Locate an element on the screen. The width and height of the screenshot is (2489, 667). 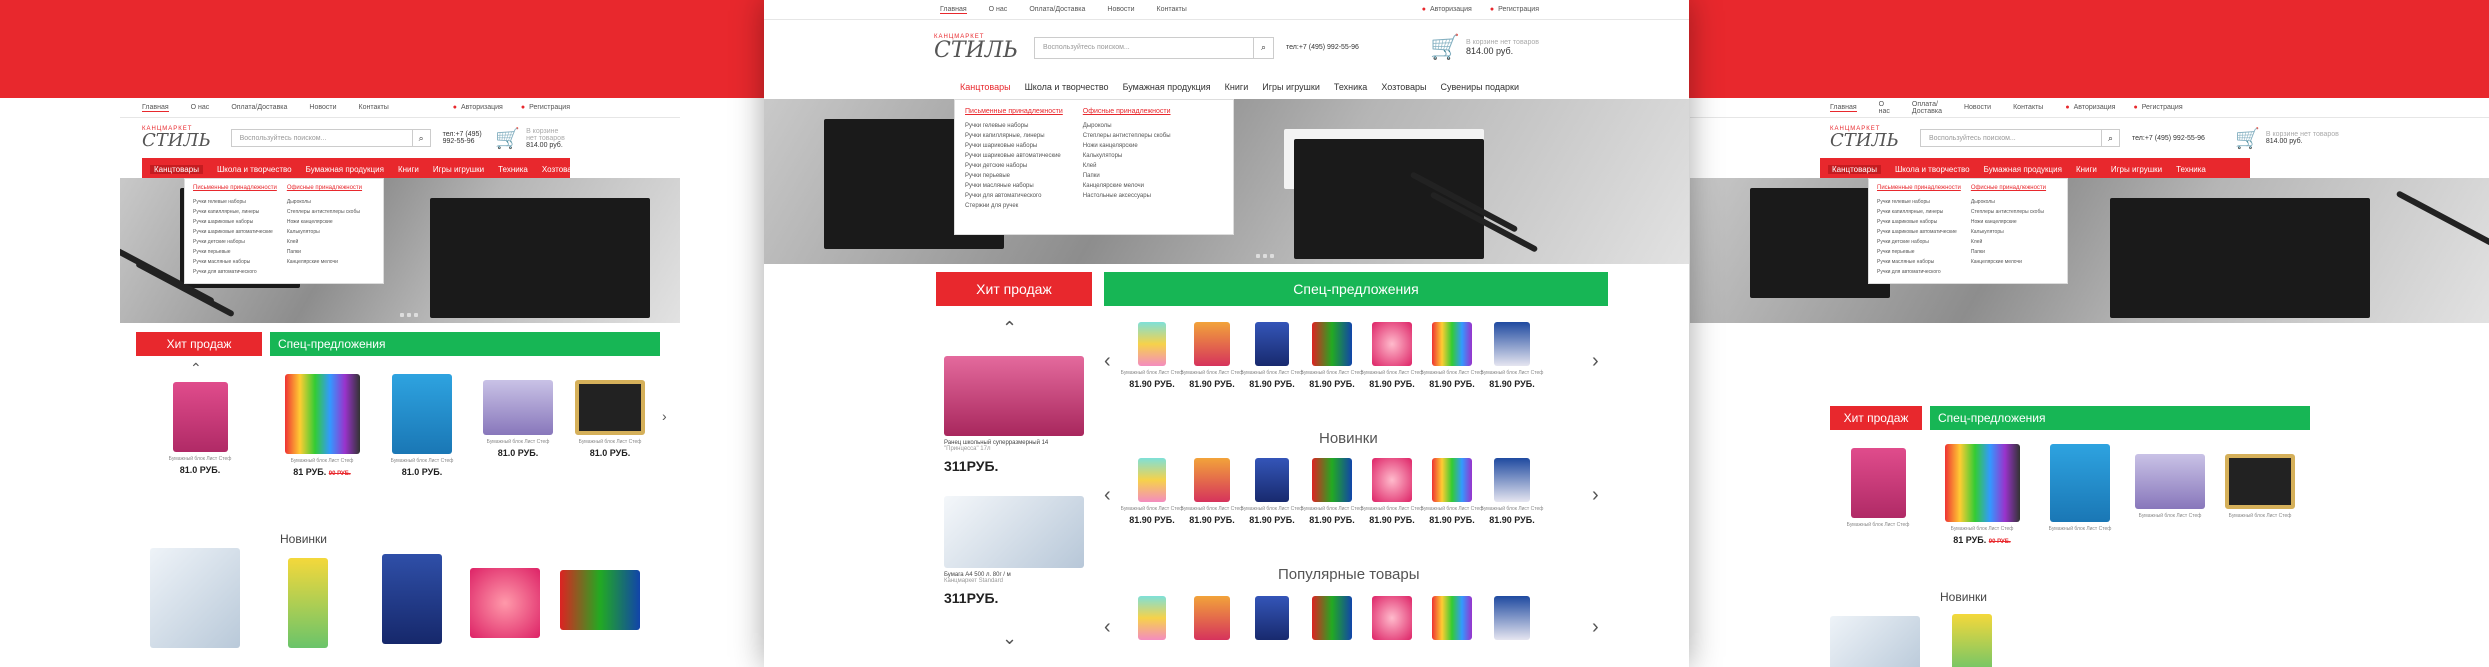
arrow-up-icon: ⌃ is located at coordinates (196, 368).